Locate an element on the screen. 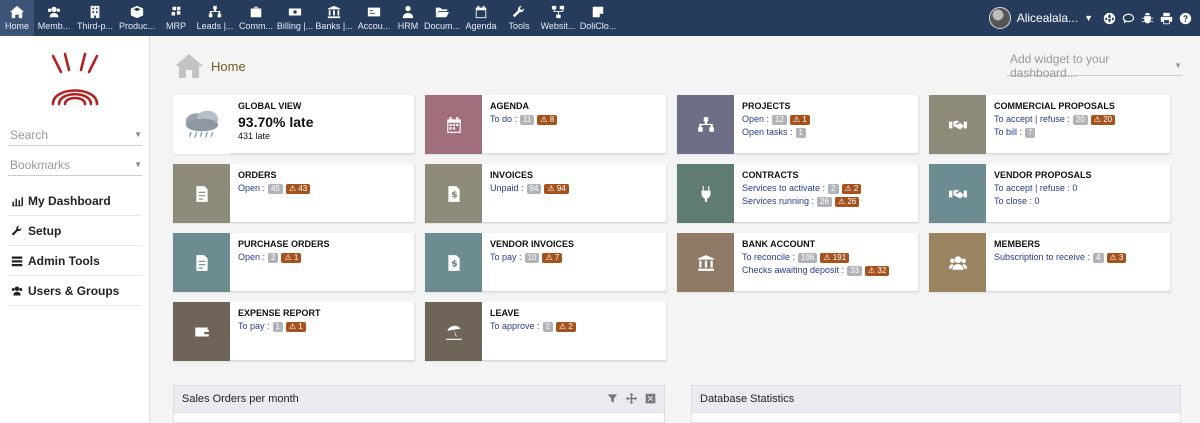 This screenshot has height=423, width=1200. open-line: Open :121 is located at coordinates (776, 119).